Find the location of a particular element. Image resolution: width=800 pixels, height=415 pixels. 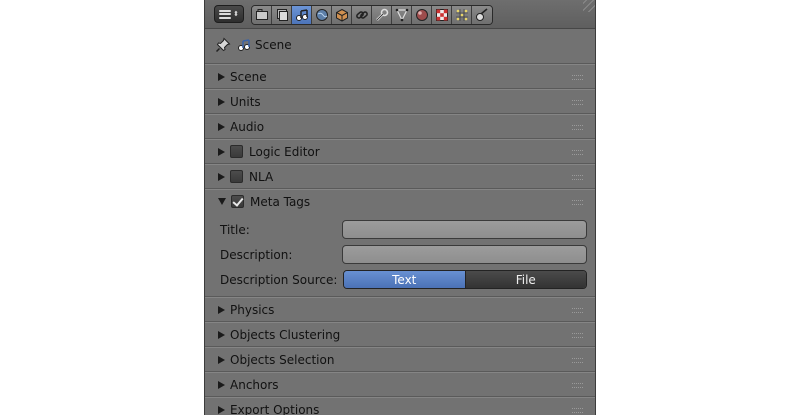

panel-anchors: Anchors is located at coordinates (400, 383).